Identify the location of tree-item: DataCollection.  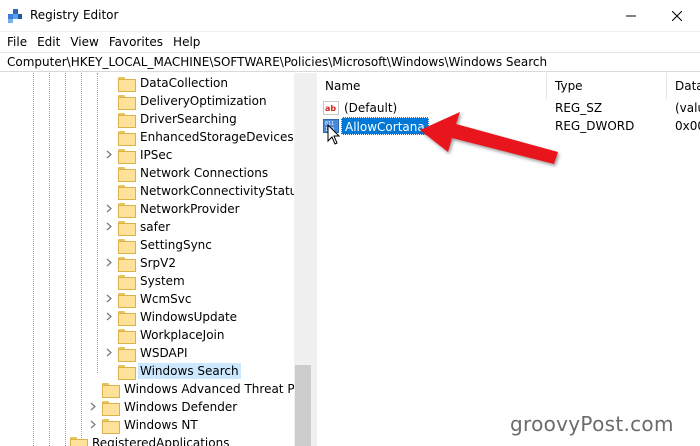
(174, 83).